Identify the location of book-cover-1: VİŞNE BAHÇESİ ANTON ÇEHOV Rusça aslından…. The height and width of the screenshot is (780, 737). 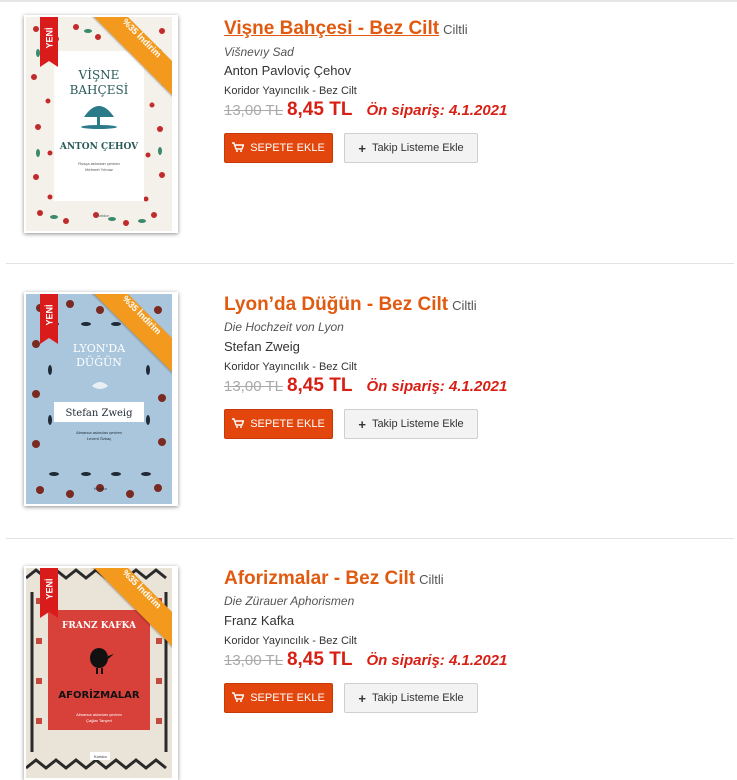
(101, 124).